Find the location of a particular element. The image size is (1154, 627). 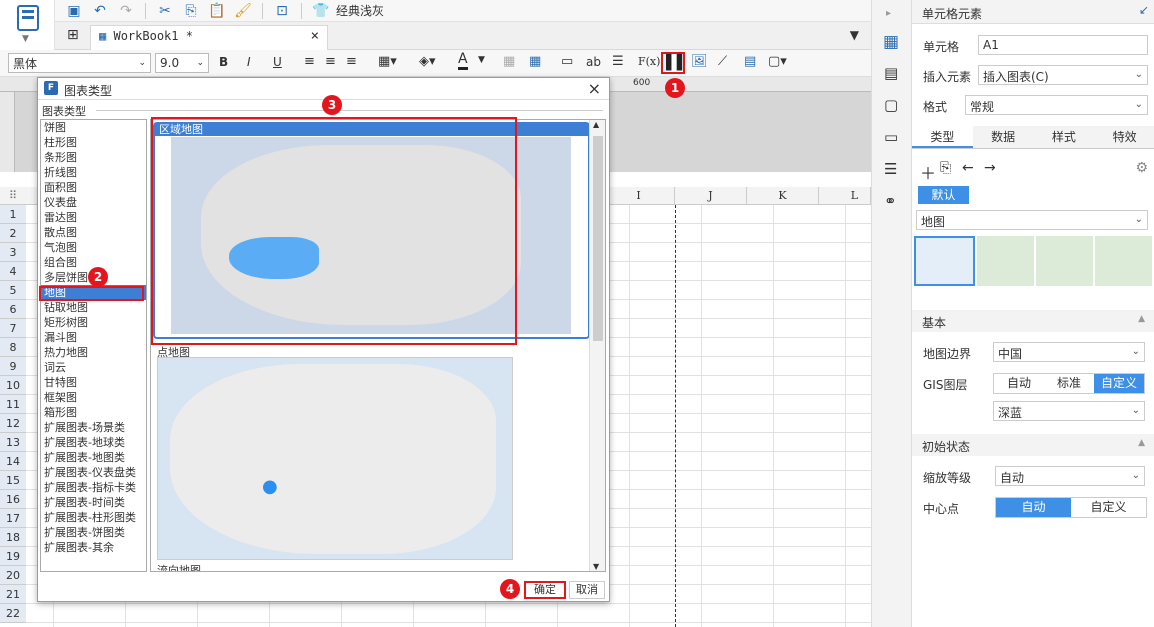

chart-category-item: 面积图 is located at coordinates (93, 187).